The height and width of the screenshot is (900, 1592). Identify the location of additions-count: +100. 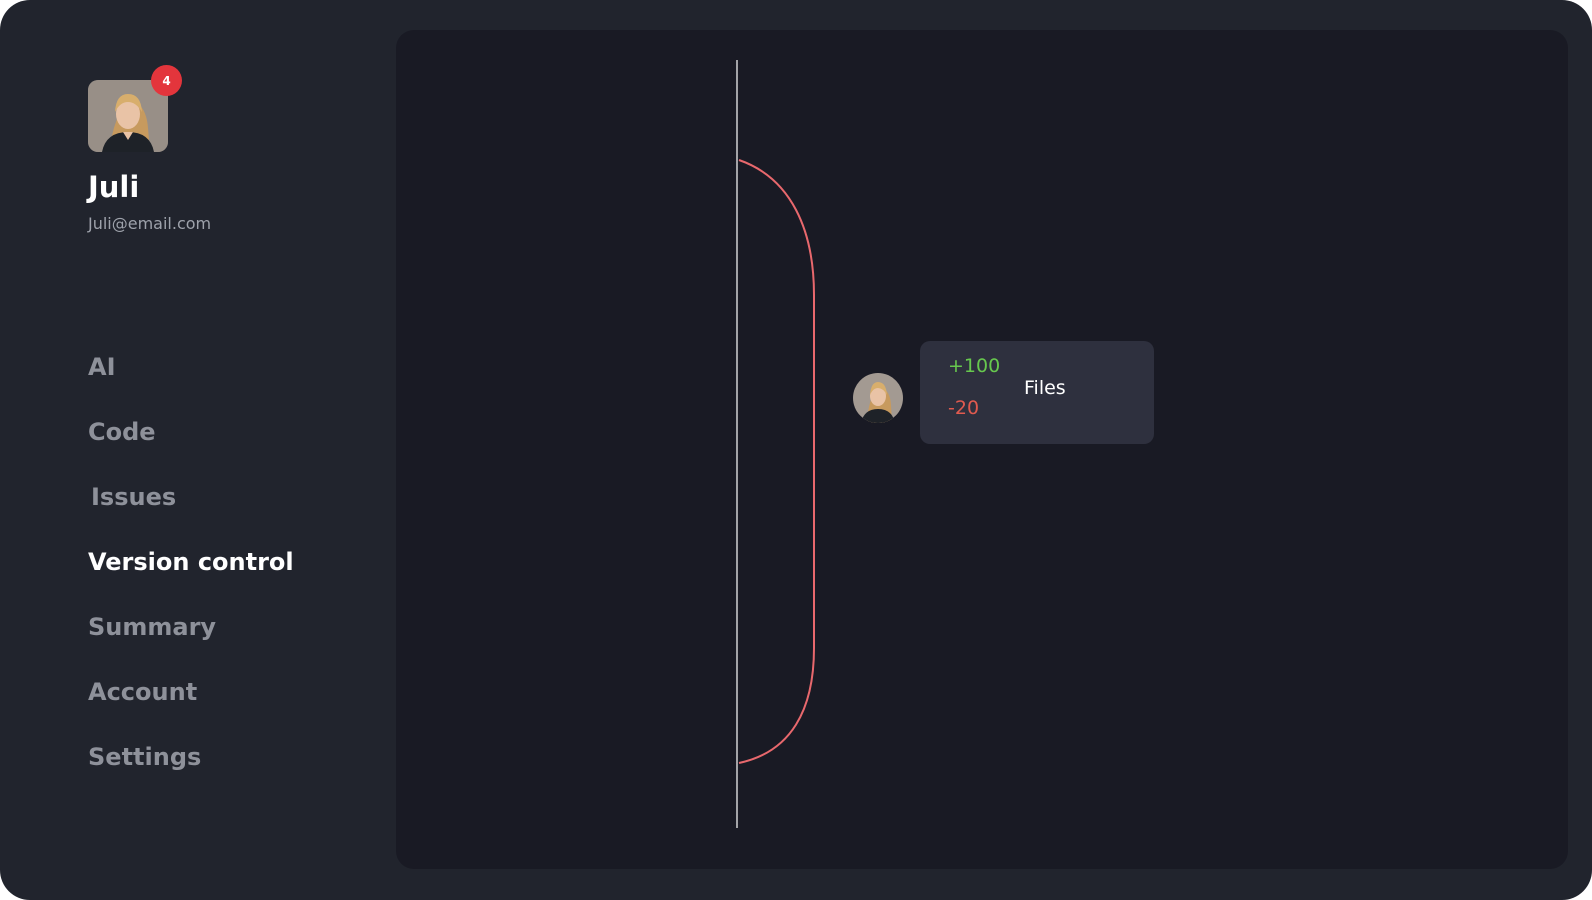
(974, 366).